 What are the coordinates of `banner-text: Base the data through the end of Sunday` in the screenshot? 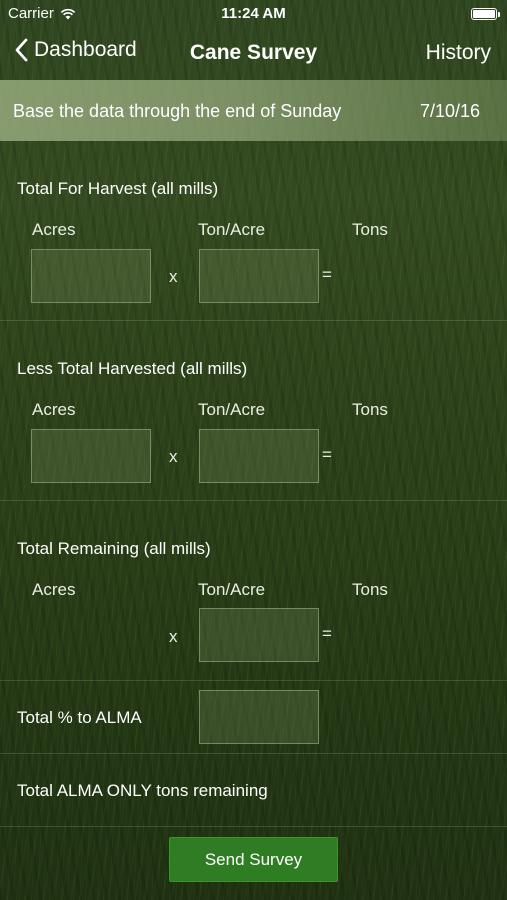 It's located at (177, 111).